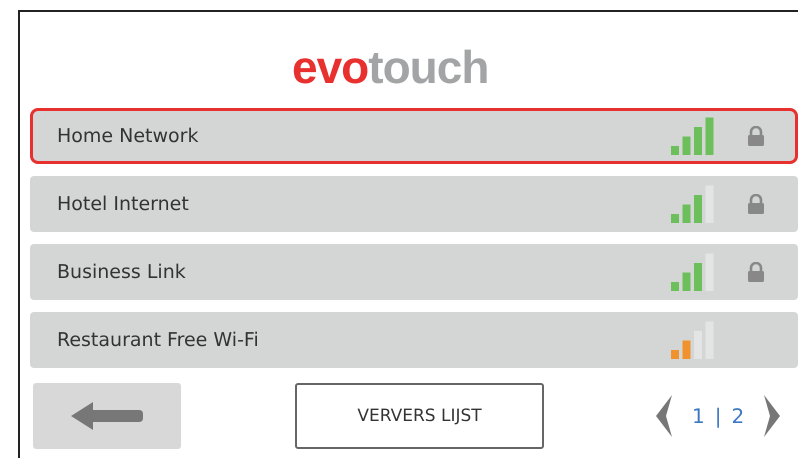  Describe the element at coordinates (158, 340) in the screenshot. I see `network-name: Restaurant Free Wi-Fi` at that location.